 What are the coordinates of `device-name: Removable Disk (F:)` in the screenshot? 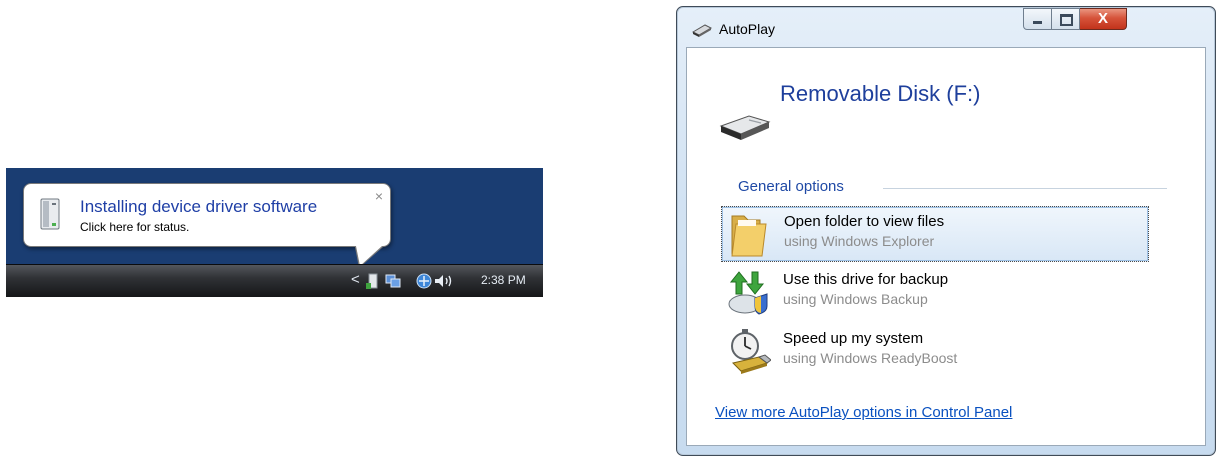 It's located at (880, 93).